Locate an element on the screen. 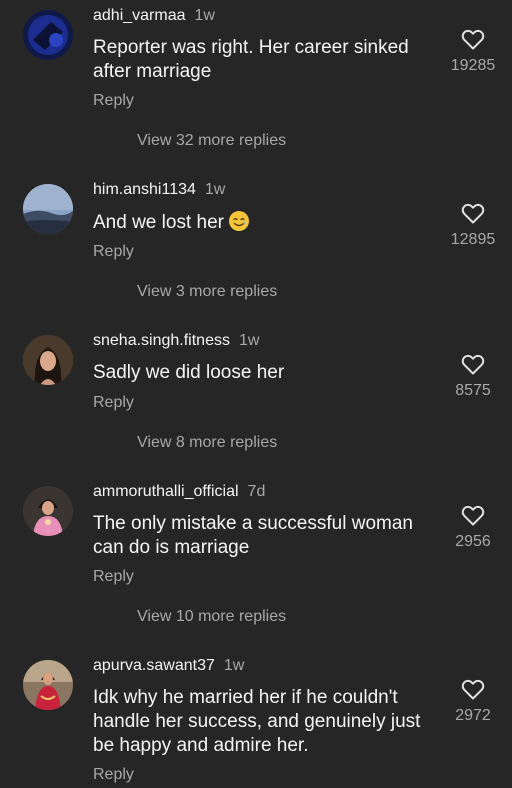 The height and width of the screenshot is (788, 512). view-more-replies-button: View 8 more replies is located at coordinates (207, 443).